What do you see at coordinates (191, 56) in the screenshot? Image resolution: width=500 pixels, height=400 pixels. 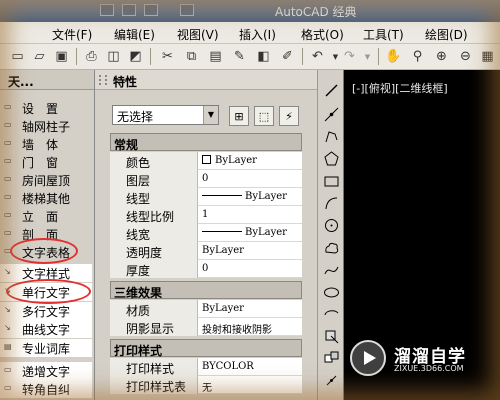 I see `copy-icon: ⧉` at bounding box center [191, 56].